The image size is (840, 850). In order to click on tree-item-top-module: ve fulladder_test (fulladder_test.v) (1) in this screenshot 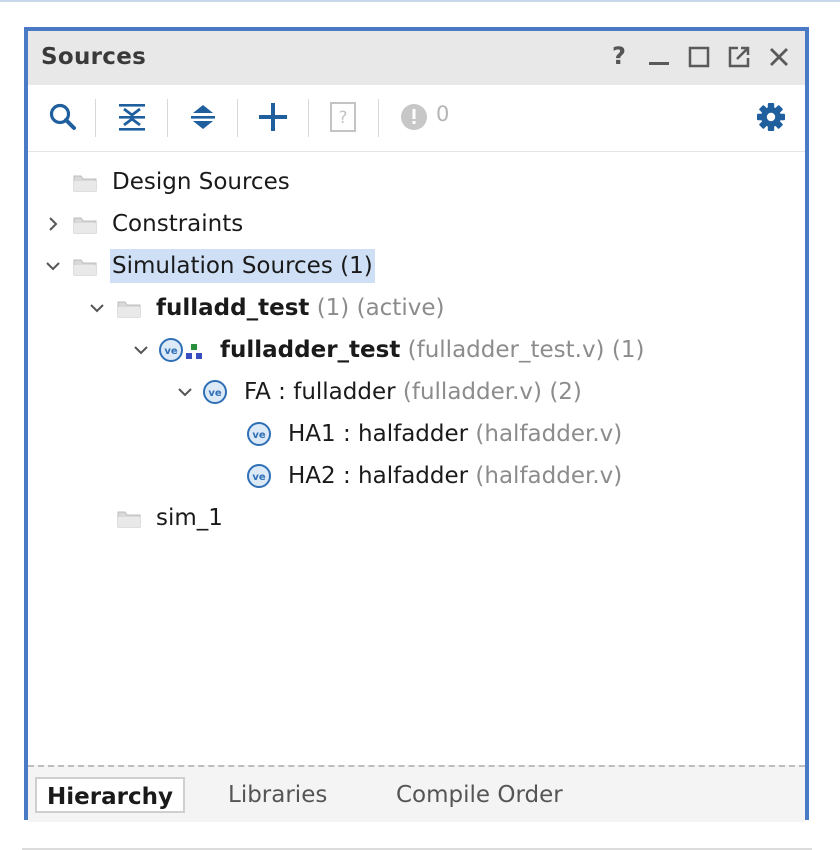, I will do `click(368, 350)`.